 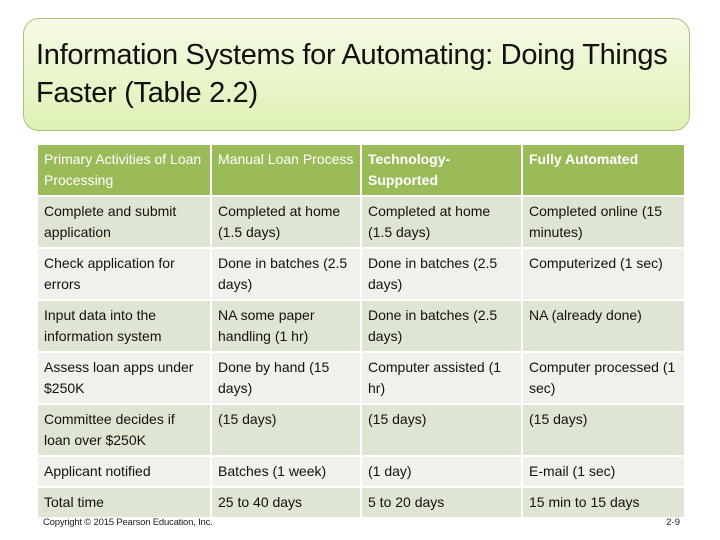 I want to click on cell-automated: E-mail (1 sec), so click(x=603, y=471).